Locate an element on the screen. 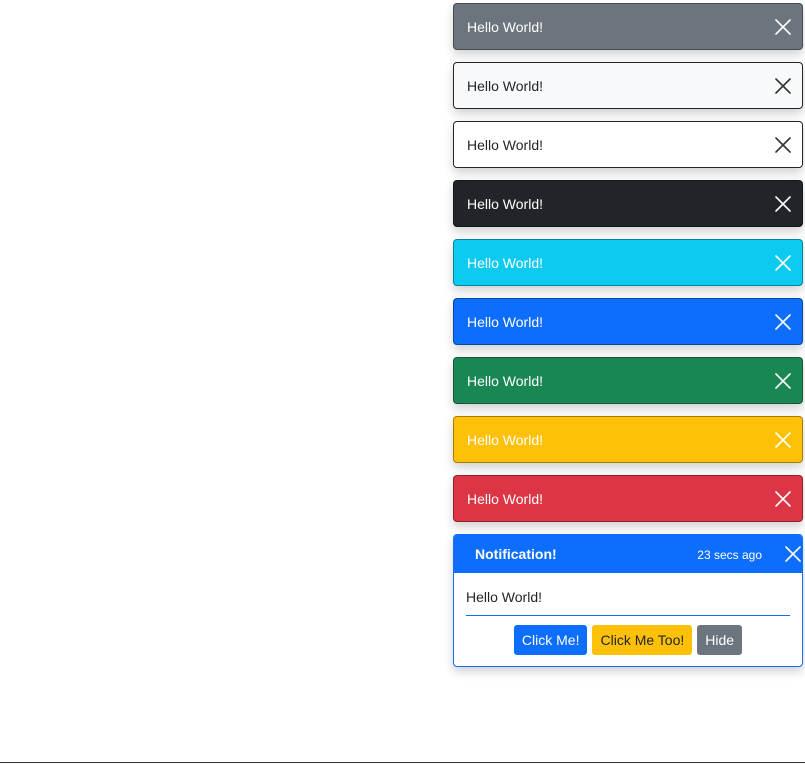 This screenshot has height=764, width=805. notification-header: Notification! 23 secs ago is located at coordinates (628, 554).